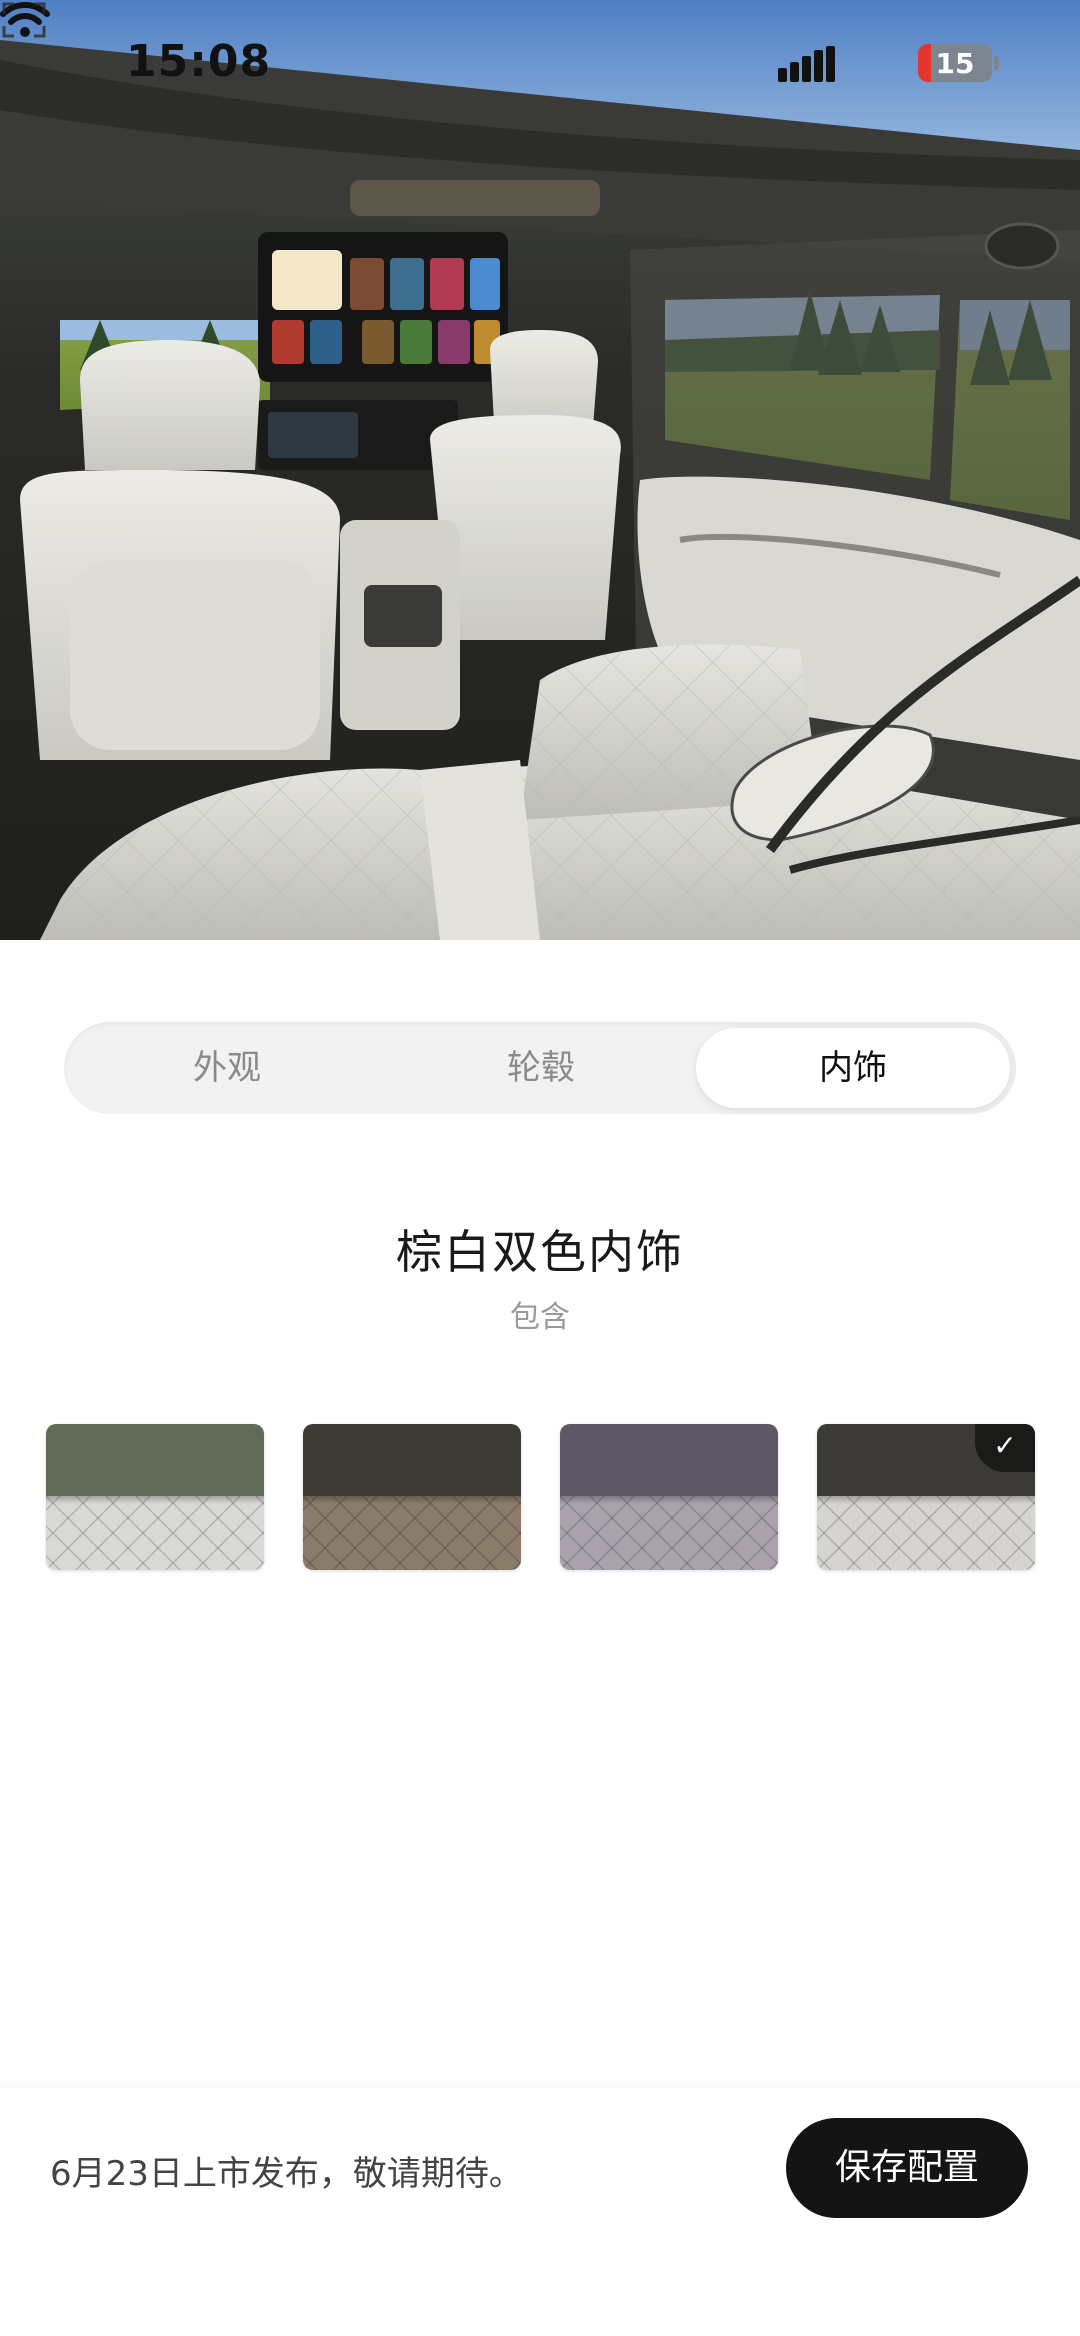 This screenshot has width=1080, height=2336. I want to click on cellular-signal-icon, so click(807, 64).